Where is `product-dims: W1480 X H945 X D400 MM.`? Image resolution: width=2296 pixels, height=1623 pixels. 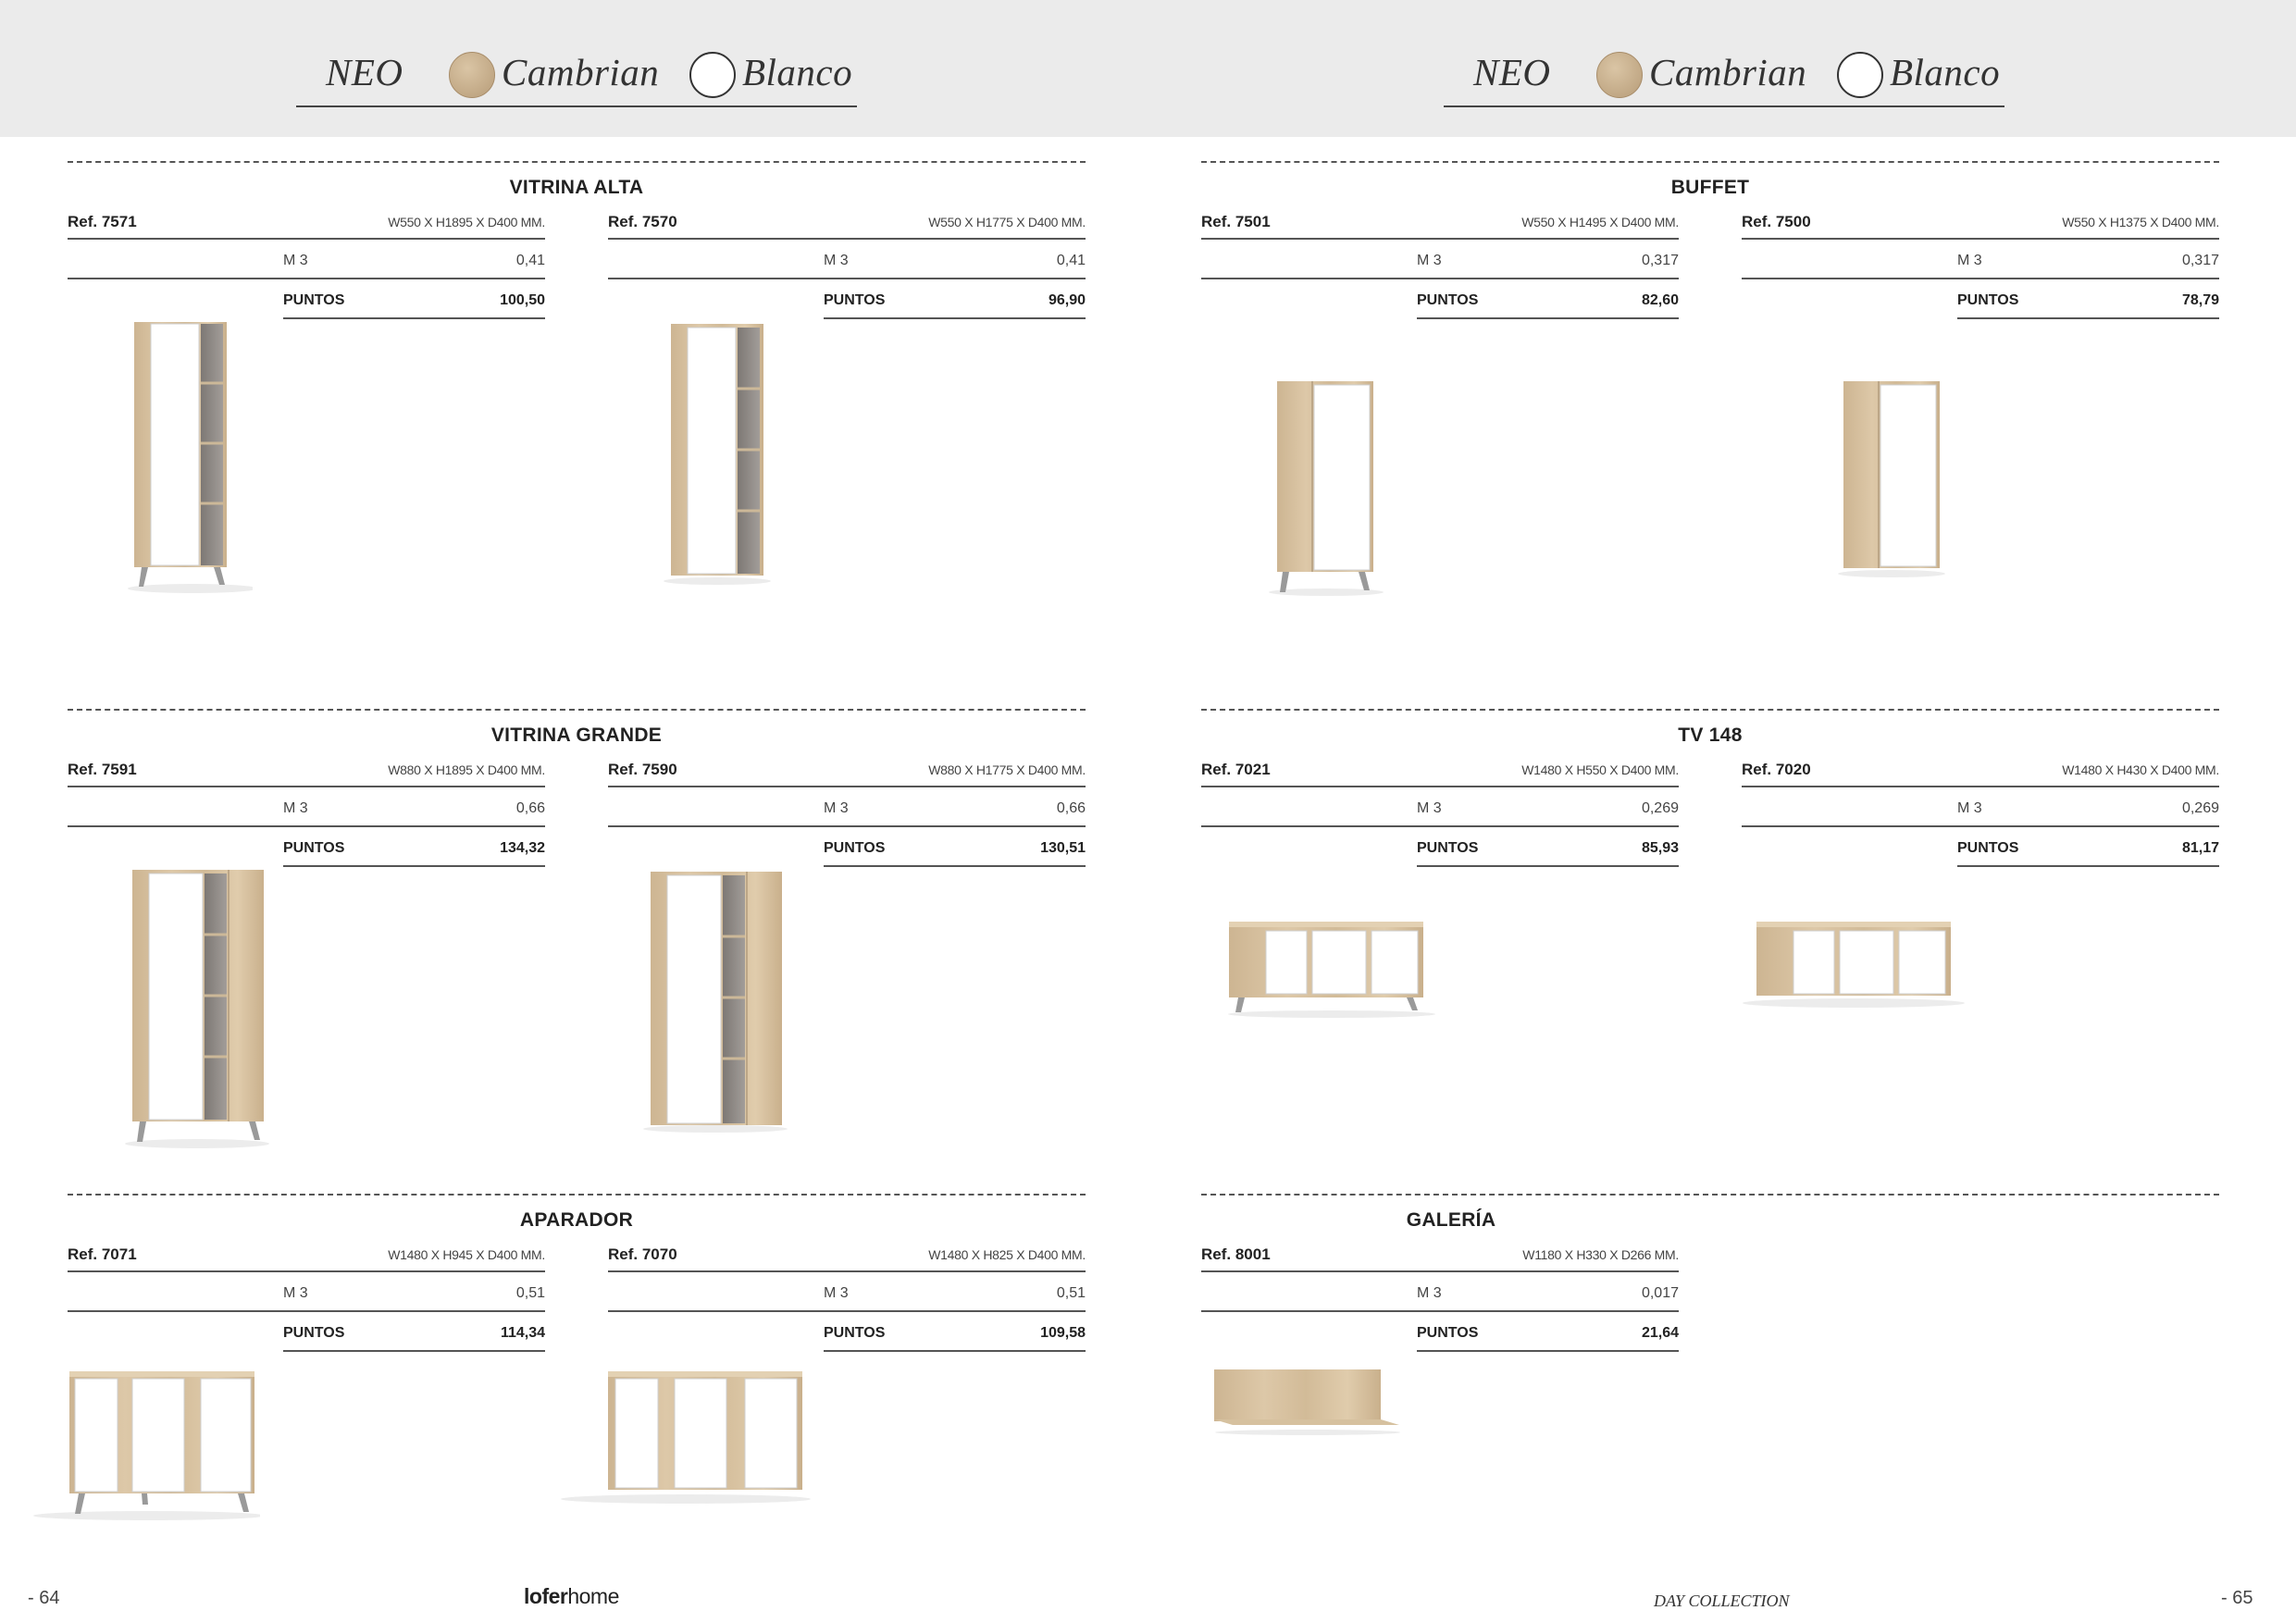
product-dims: W1480 X H945 X D400 MM. is located at coordinates (467, 1254).